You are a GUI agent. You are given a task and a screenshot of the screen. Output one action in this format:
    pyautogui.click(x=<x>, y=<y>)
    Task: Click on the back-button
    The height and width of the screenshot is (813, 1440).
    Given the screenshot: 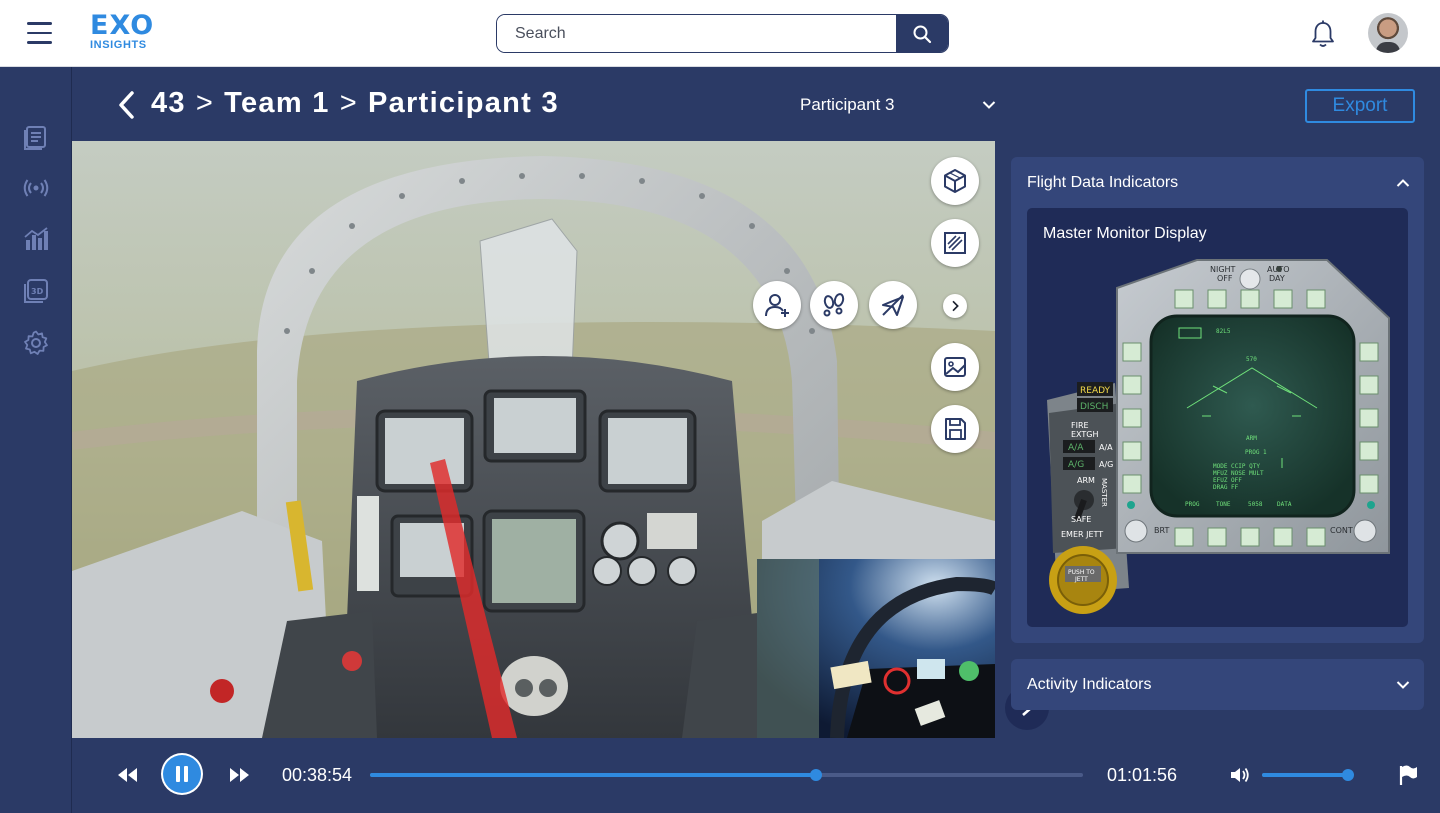 What is the action you would take?
    pyautogui.click(x=126, y=105)
    